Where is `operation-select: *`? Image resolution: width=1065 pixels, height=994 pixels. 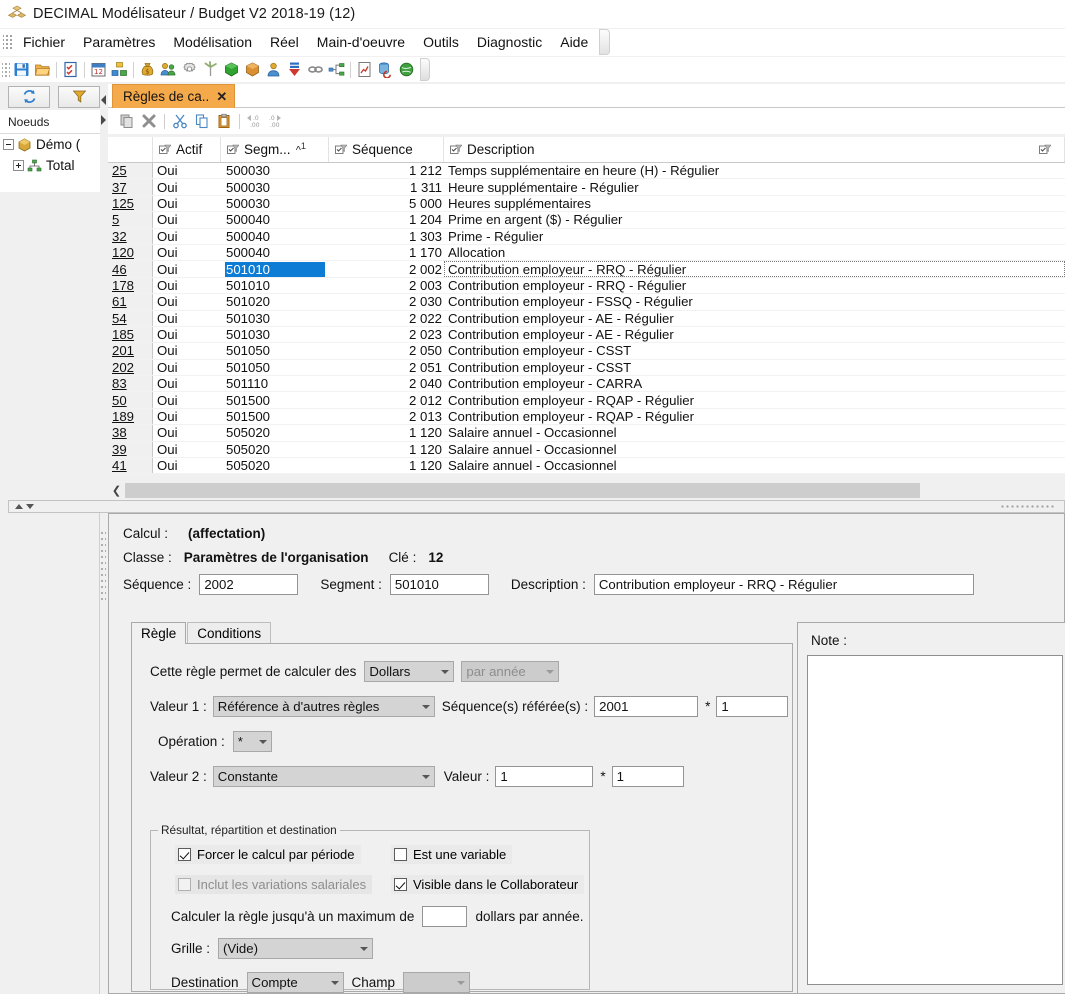 operation-select: * is located at coordinates (252, 741).